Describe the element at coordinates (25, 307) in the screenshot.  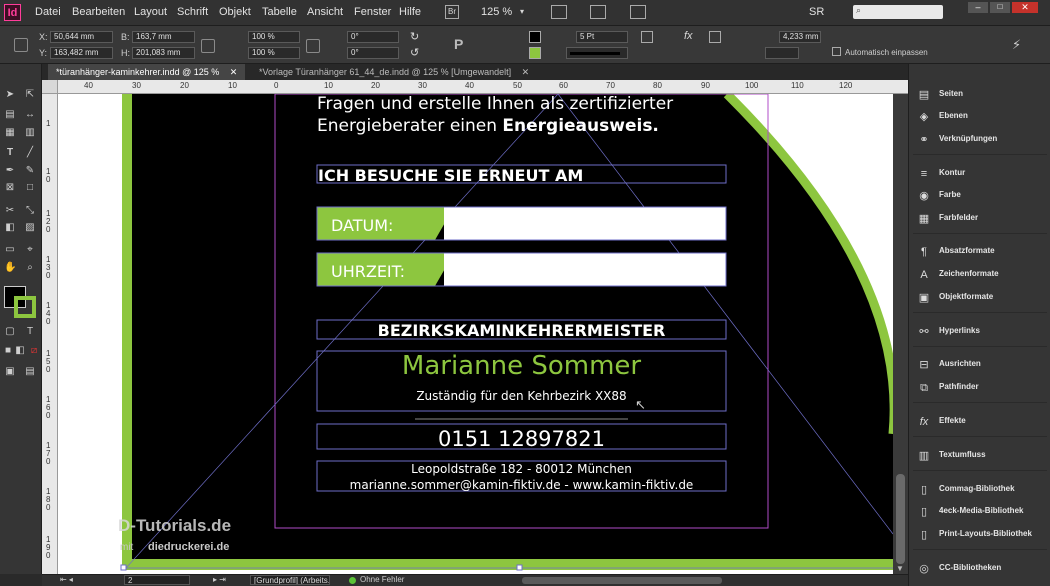
I see `stroke-color-icon` at that location.